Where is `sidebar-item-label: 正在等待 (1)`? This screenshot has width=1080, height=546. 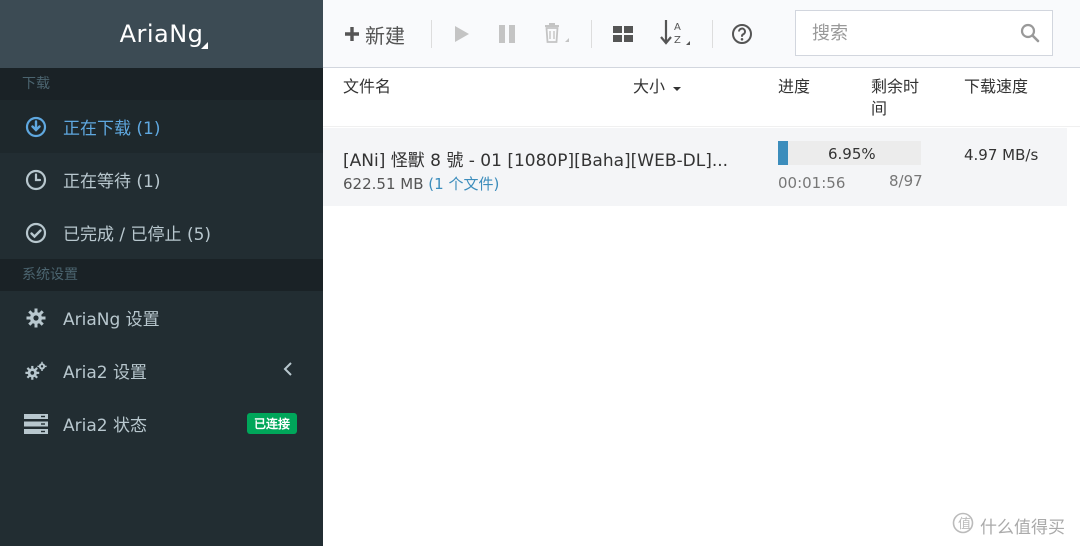
sidebar-item-label: 正在等待 (1) is located at coordinates (112, 182).